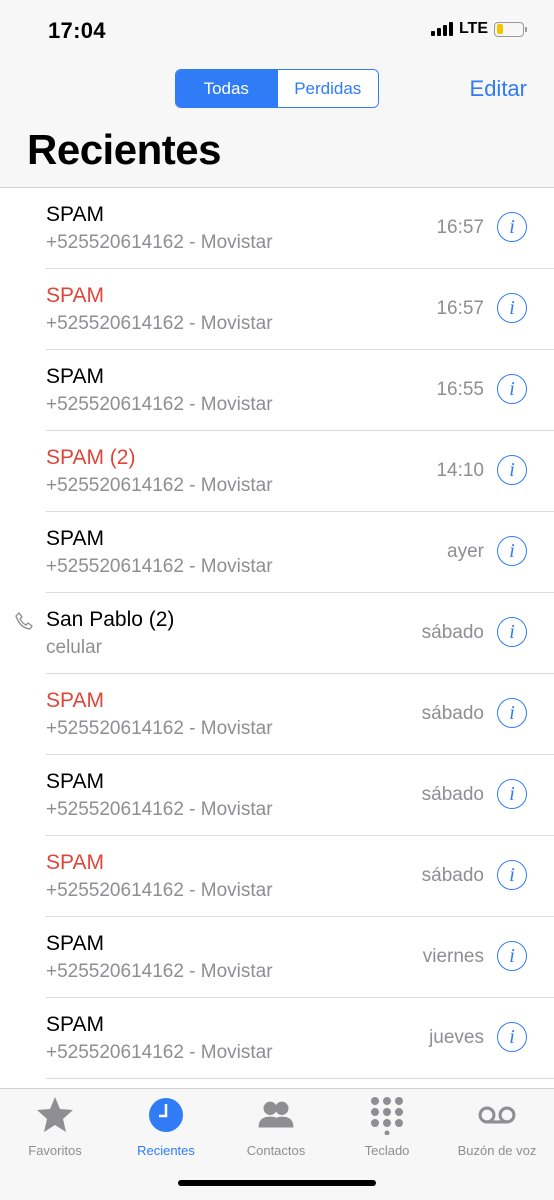 Image resolution: width=554 pixels, height=1200 pixels. What do you see at coordinates (465, 551) in the screenshot?
I see `call-time: ayer` at bounding box center [465, 551].